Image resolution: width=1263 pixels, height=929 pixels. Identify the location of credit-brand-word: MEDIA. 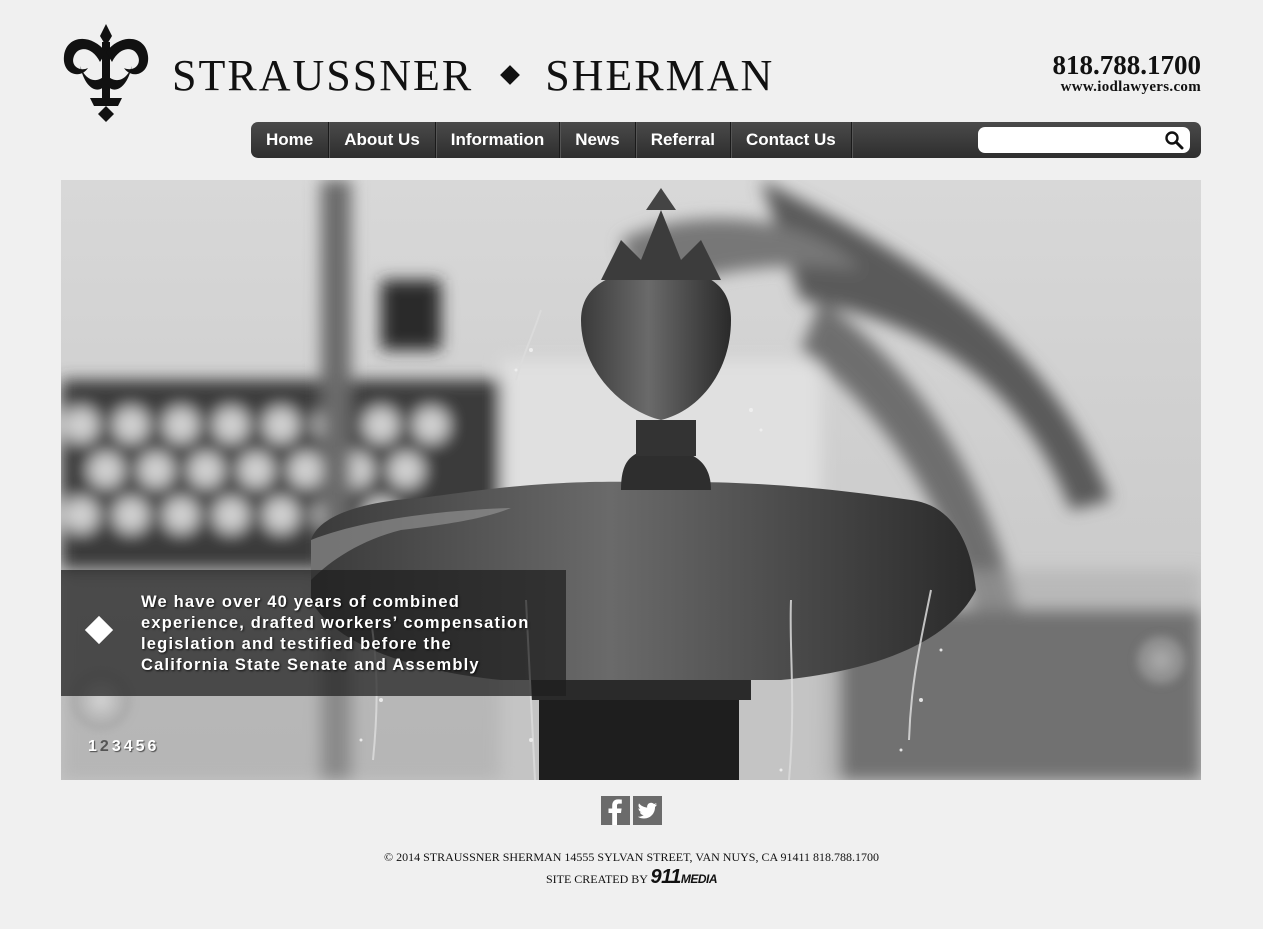
(699, 879).